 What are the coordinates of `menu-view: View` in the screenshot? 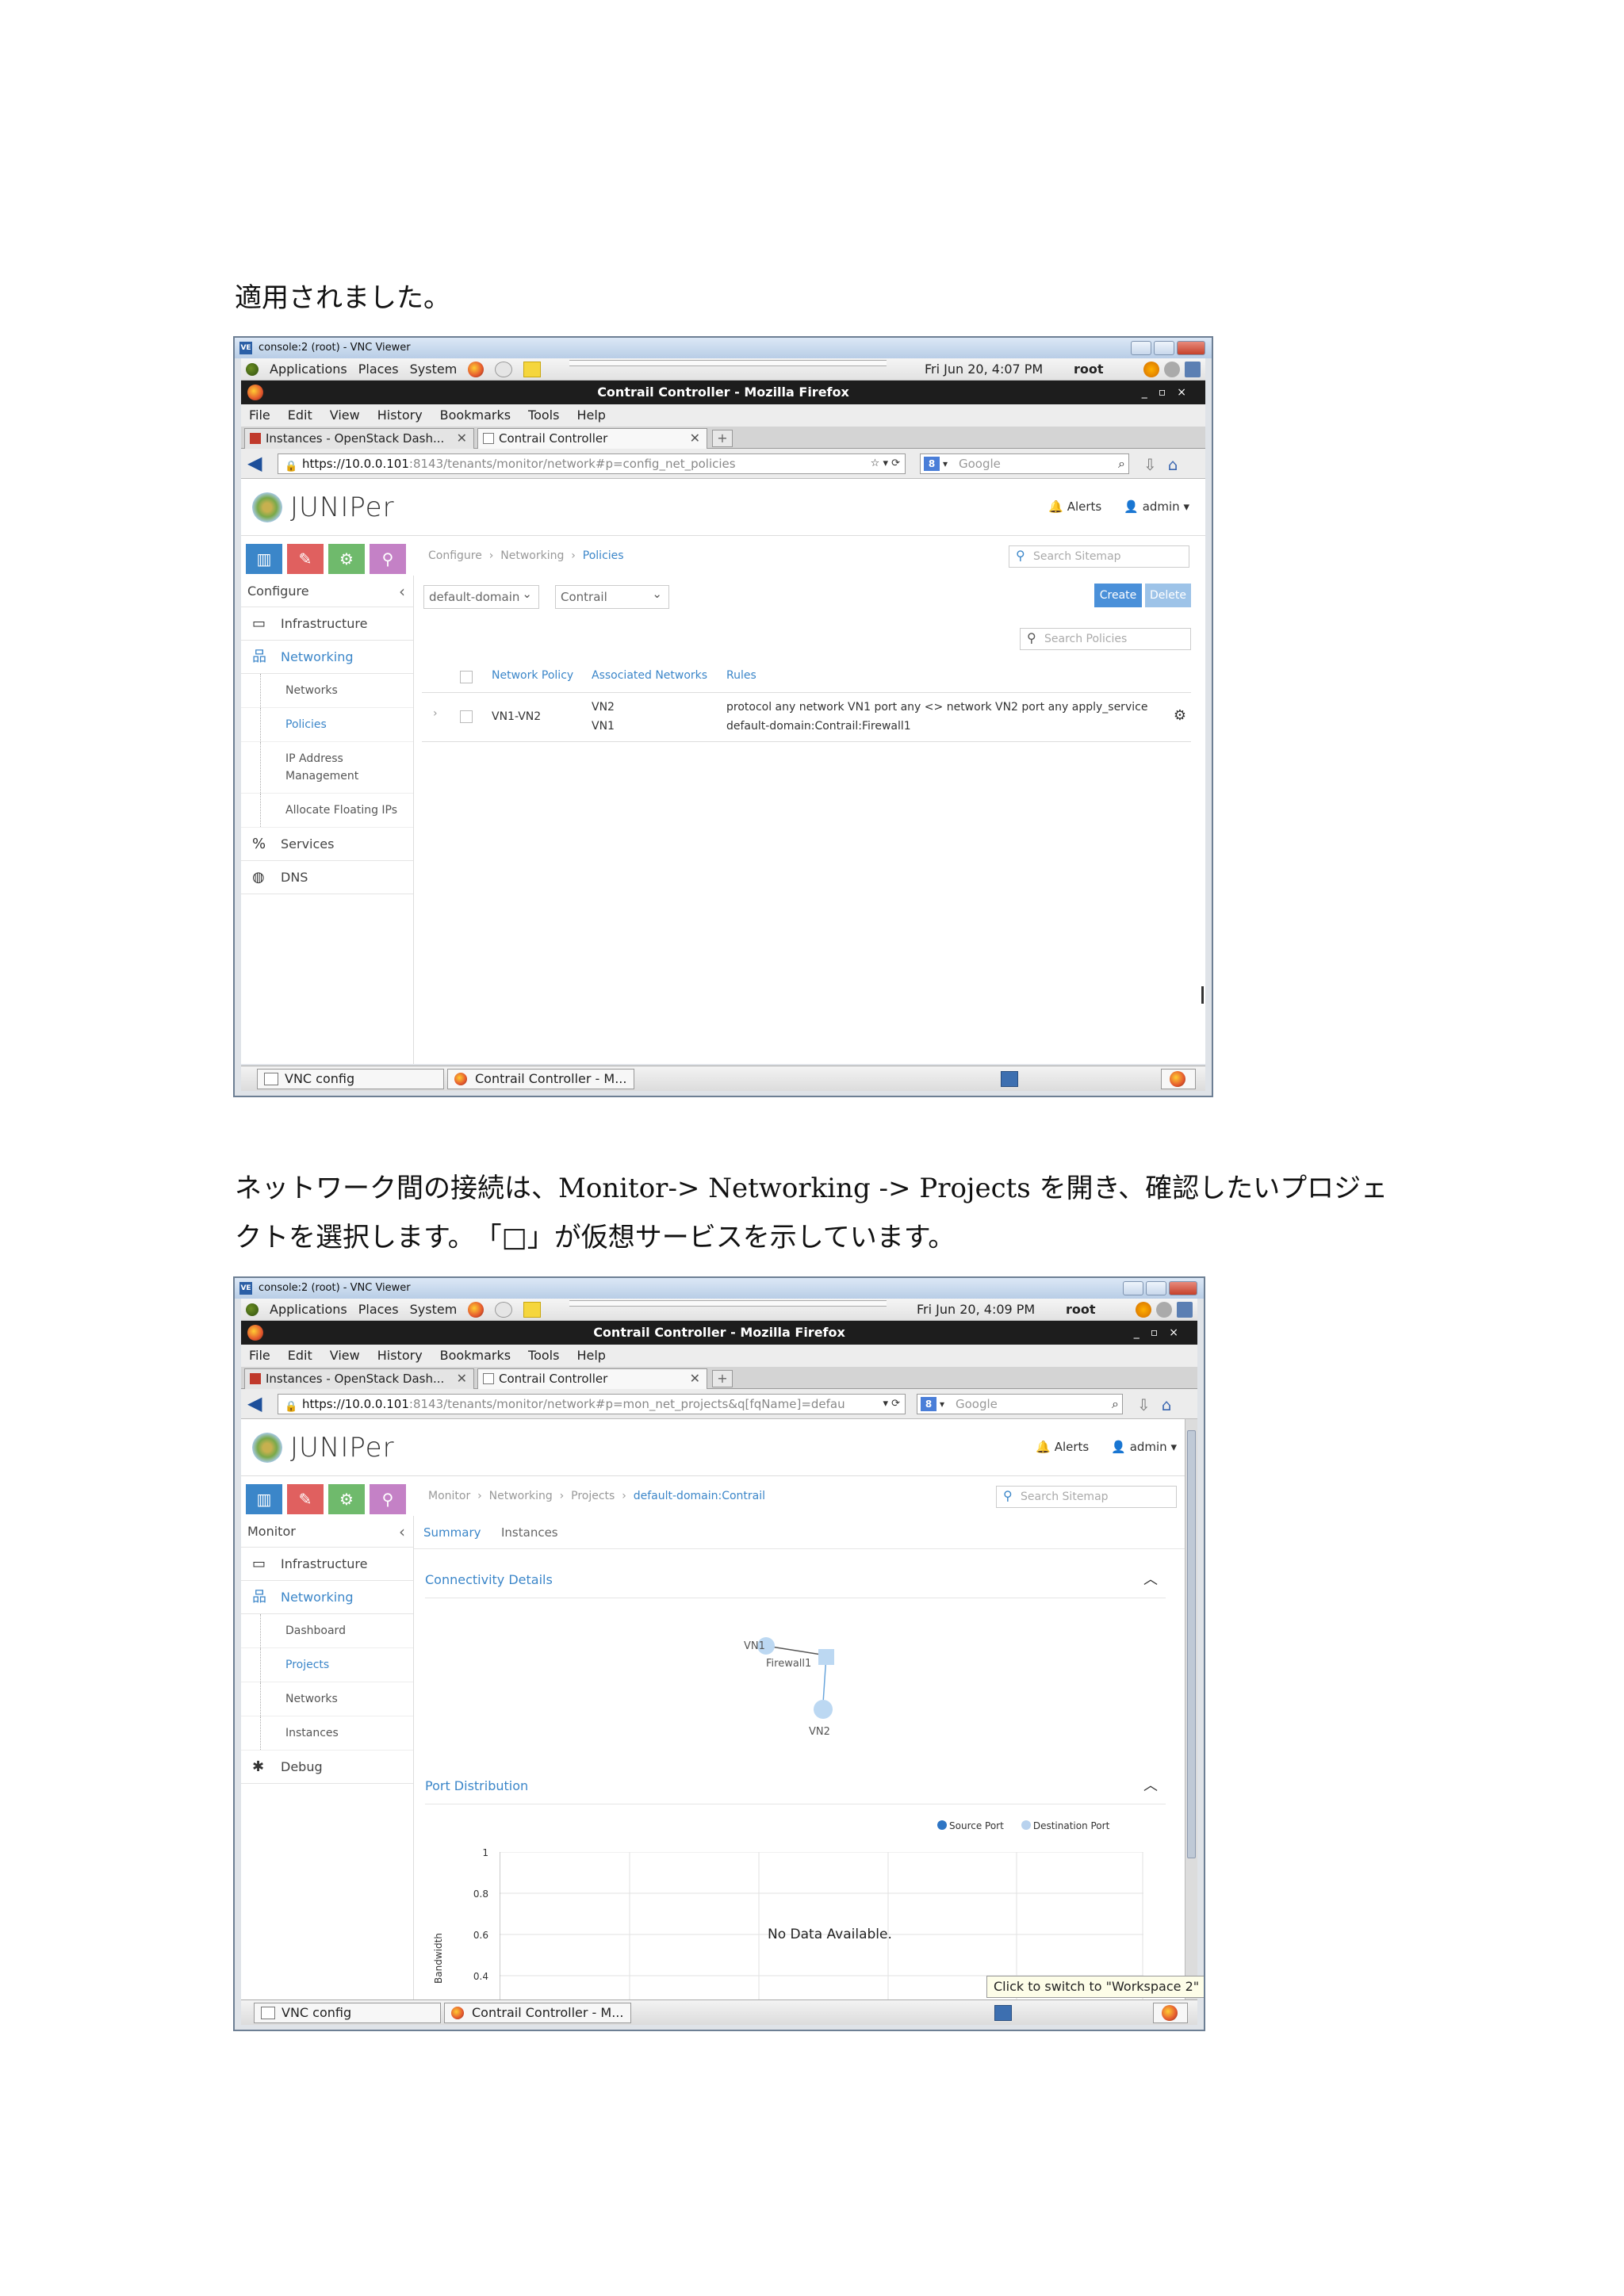 It's located at (345, 1356).